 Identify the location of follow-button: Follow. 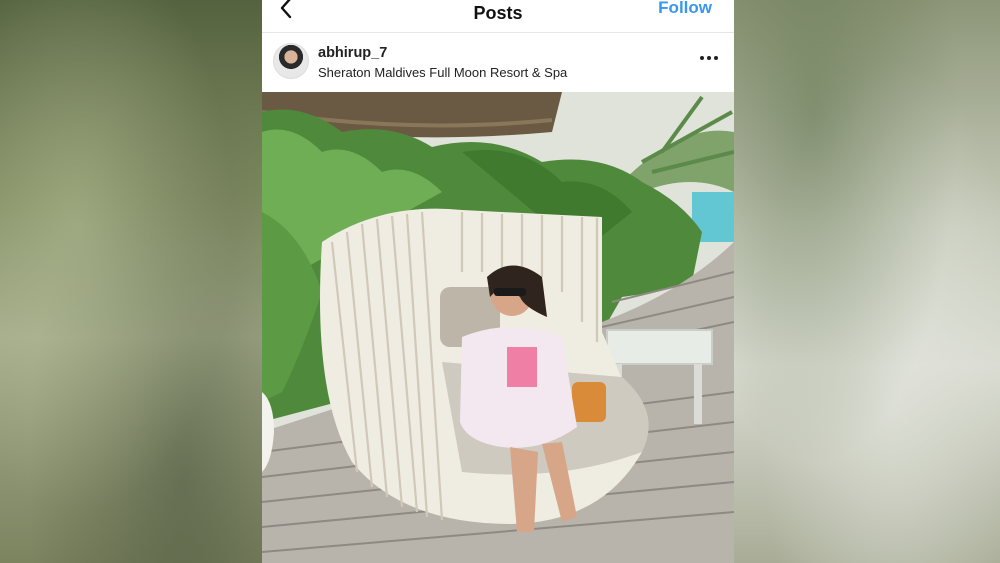
(685, 9).